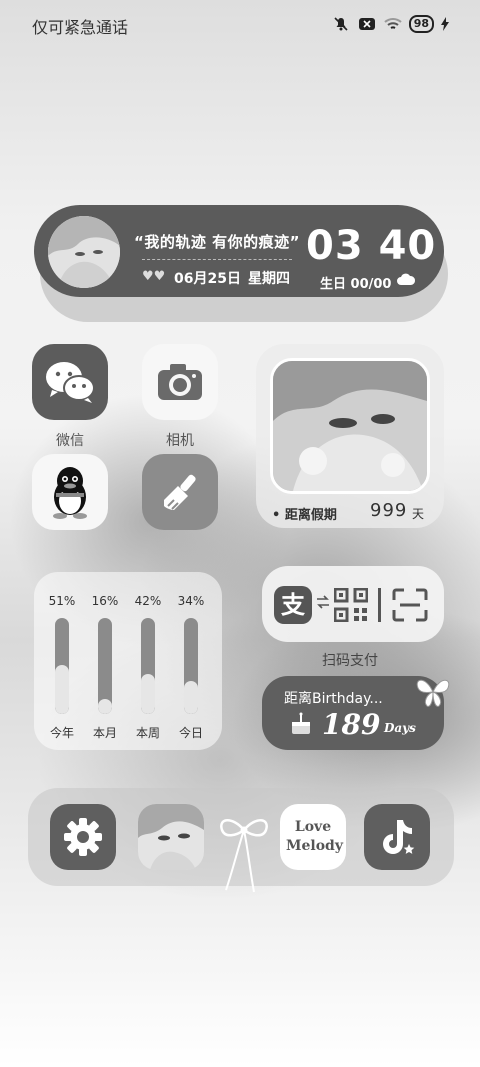  What do you see at coordinates (70, 441) in the screenshot?
I see `wechat-label: 微信` at bounding box center [70, 441].